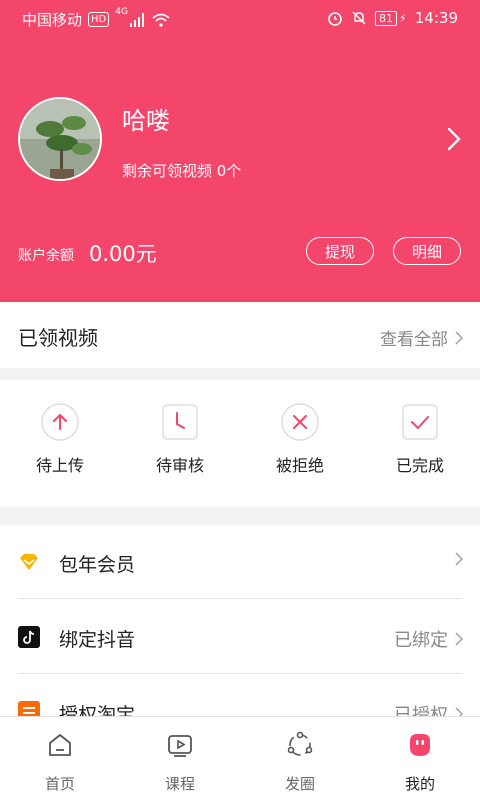 The height and width of the screenshot is (800, 480). Describe the element at coordinates (146, 121) in the screenshot. I see `username: 哈喽` at that location.